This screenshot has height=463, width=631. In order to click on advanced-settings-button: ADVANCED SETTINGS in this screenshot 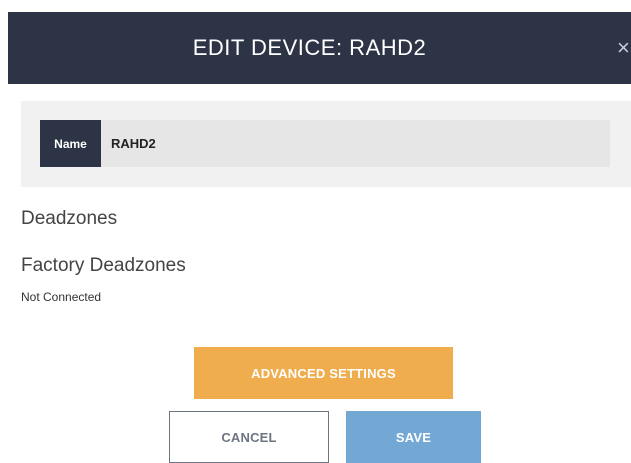, I will do `click(323, 373)`.